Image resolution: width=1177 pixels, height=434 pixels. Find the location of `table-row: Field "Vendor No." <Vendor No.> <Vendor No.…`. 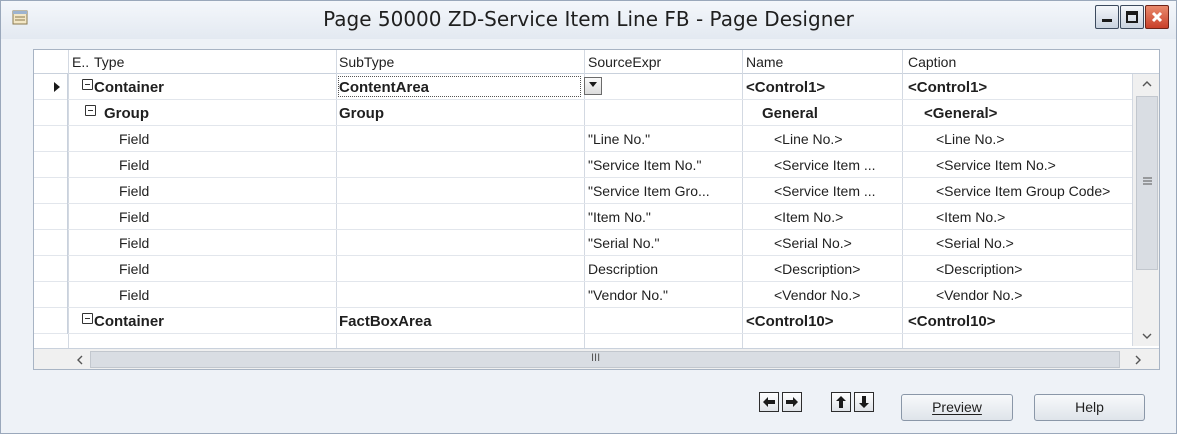

table-row: Field "Vendor No." <Vendor No.> <Vendor No.… is located at coordinates (583, 295).